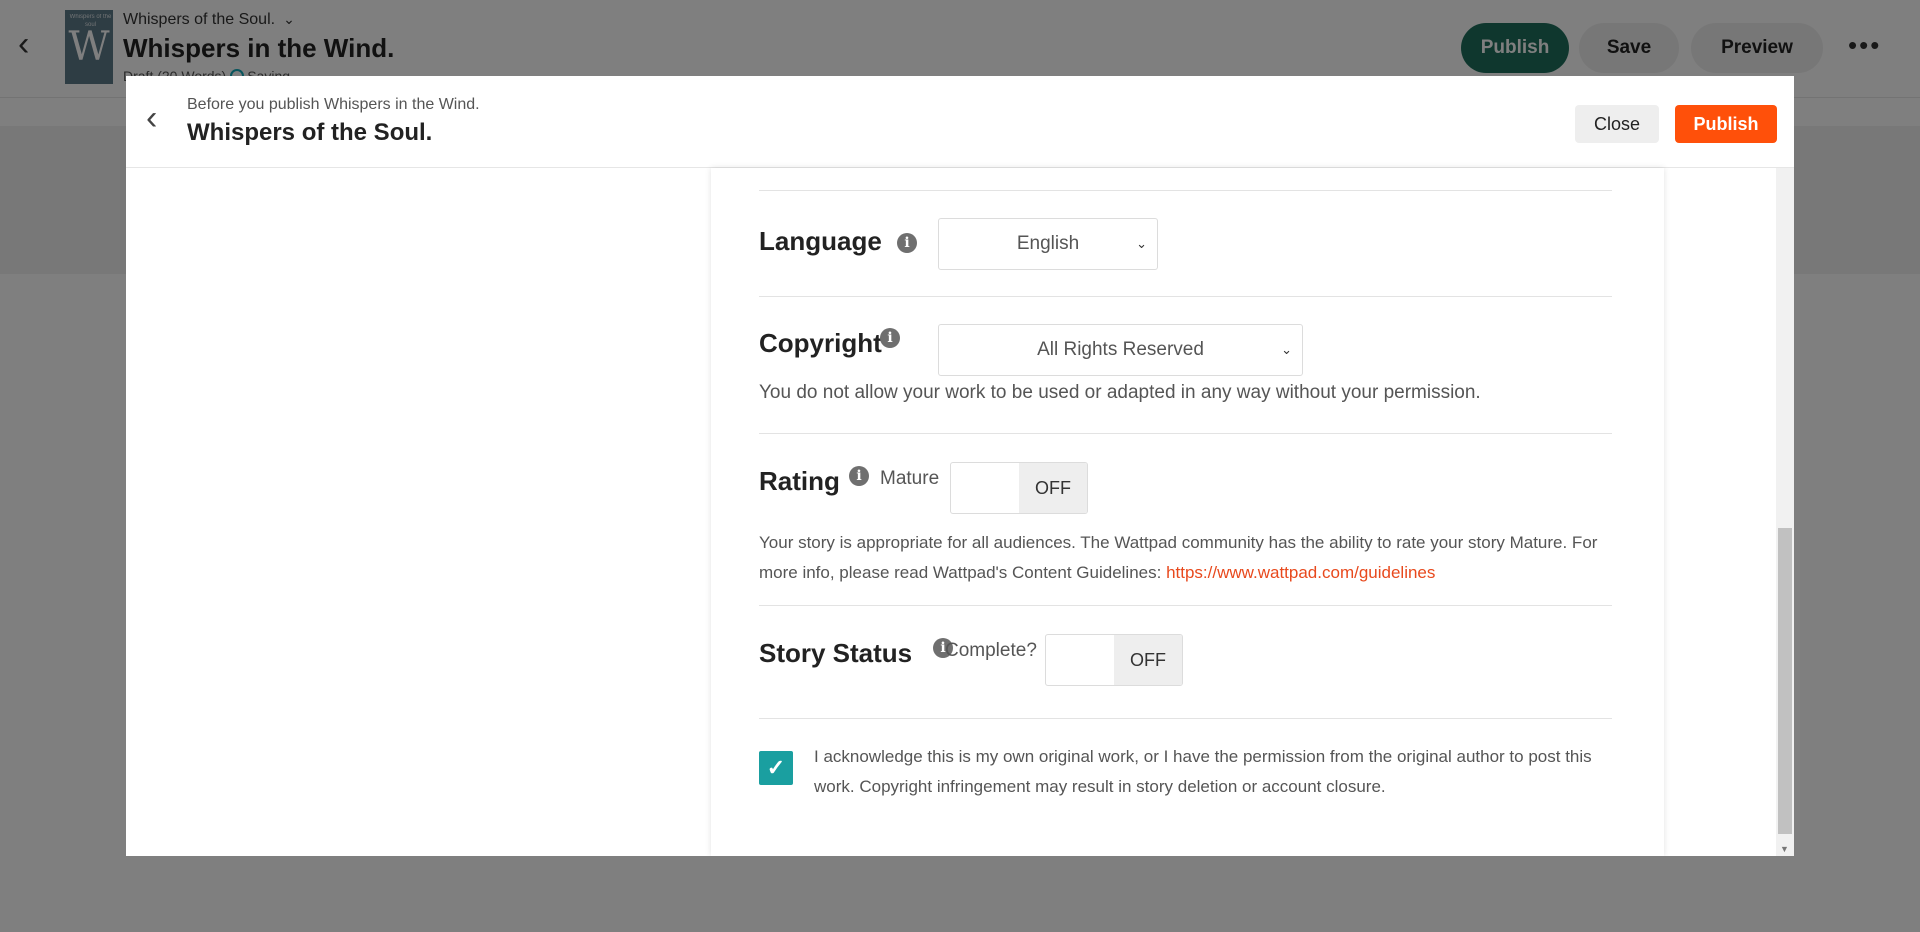 The height and width of the screenshot is (932, 1920). What do you see at coordinates (151, 118) in the screenshot?
I see `modal-back-icon: ‹` at bounding box center [151, 118].